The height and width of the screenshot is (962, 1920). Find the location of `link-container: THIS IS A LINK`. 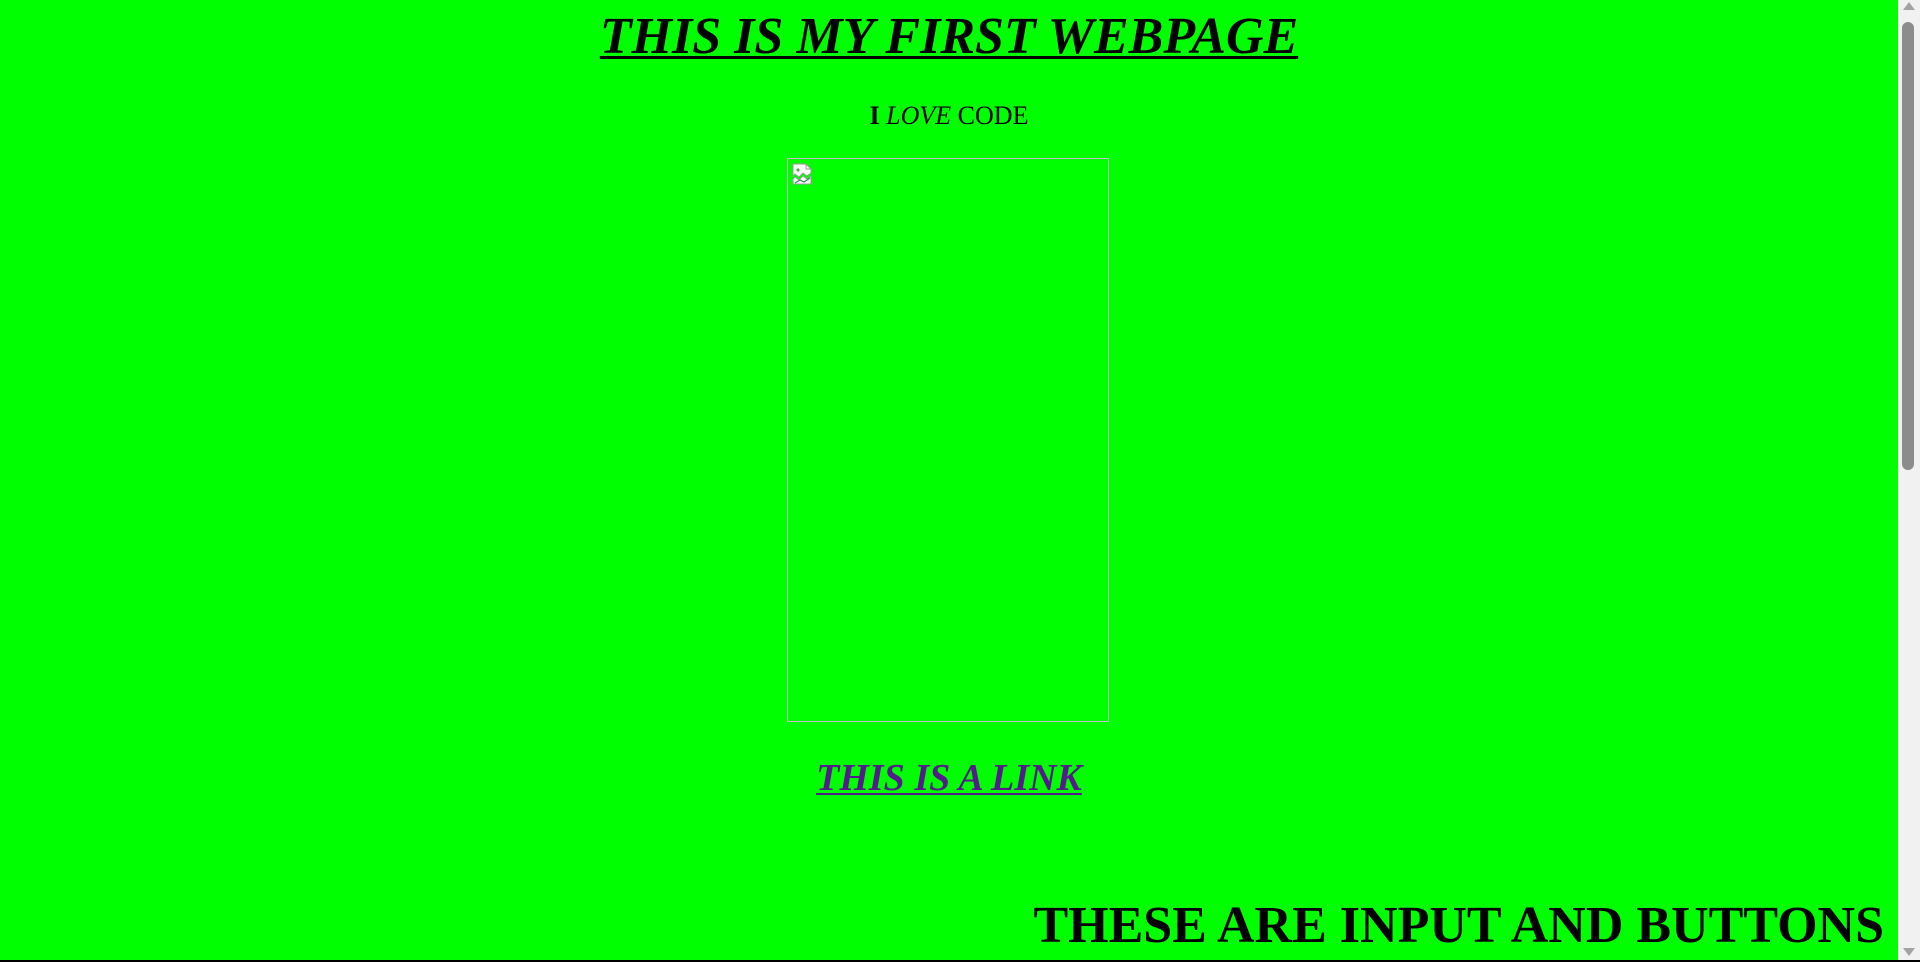

link-container: THIS IS A LINK is located at coordinates (949, 778).